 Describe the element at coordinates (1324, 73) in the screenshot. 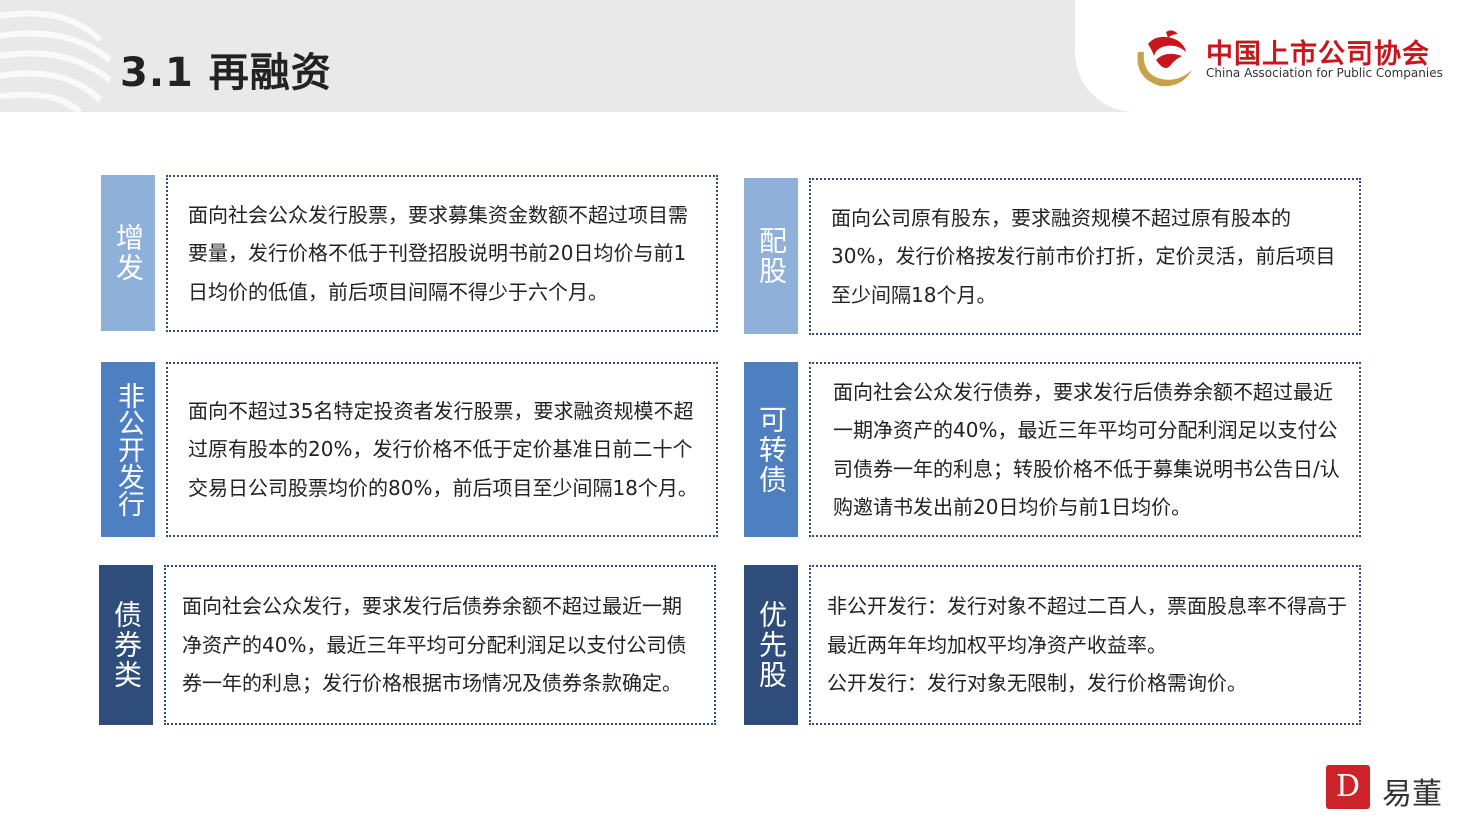

I see `logo-name-en: China Association for Public Companies` at that location.